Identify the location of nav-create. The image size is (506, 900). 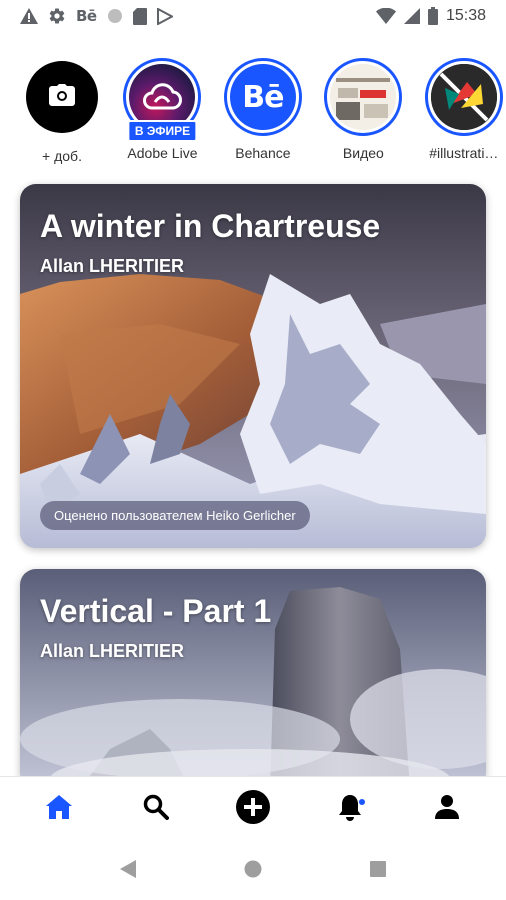
(253, 810).